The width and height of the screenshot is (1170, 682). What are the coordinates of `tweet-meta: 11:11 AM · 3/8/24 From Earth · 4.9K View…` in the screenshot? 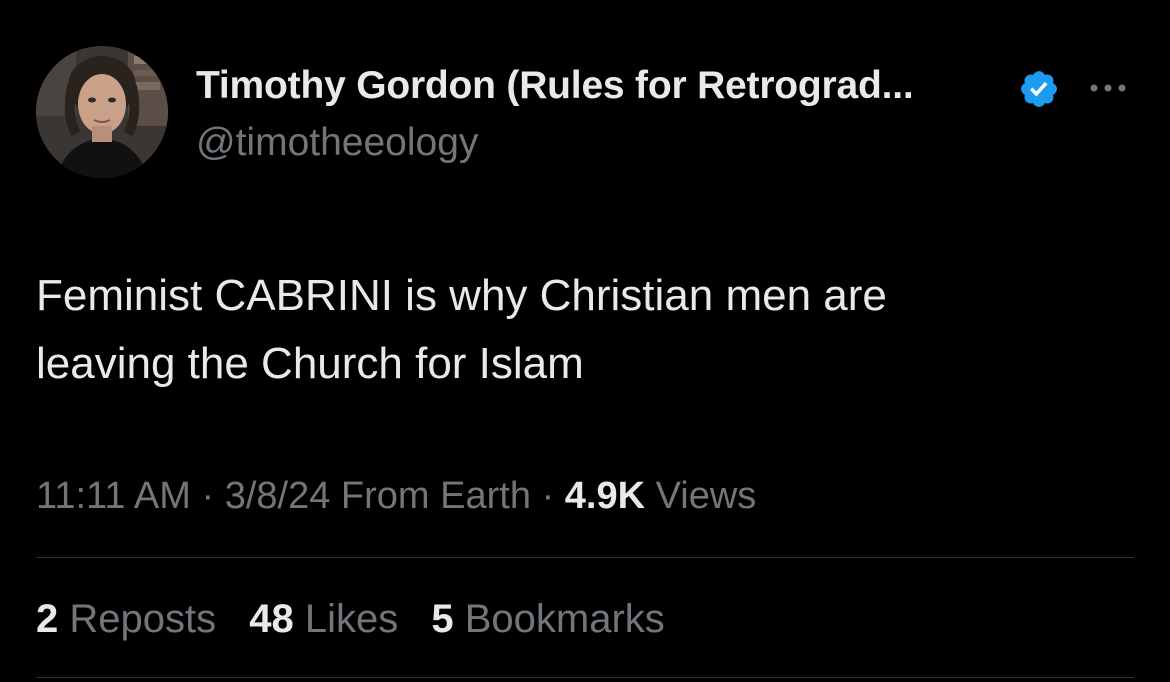 It's located at (396, 496).